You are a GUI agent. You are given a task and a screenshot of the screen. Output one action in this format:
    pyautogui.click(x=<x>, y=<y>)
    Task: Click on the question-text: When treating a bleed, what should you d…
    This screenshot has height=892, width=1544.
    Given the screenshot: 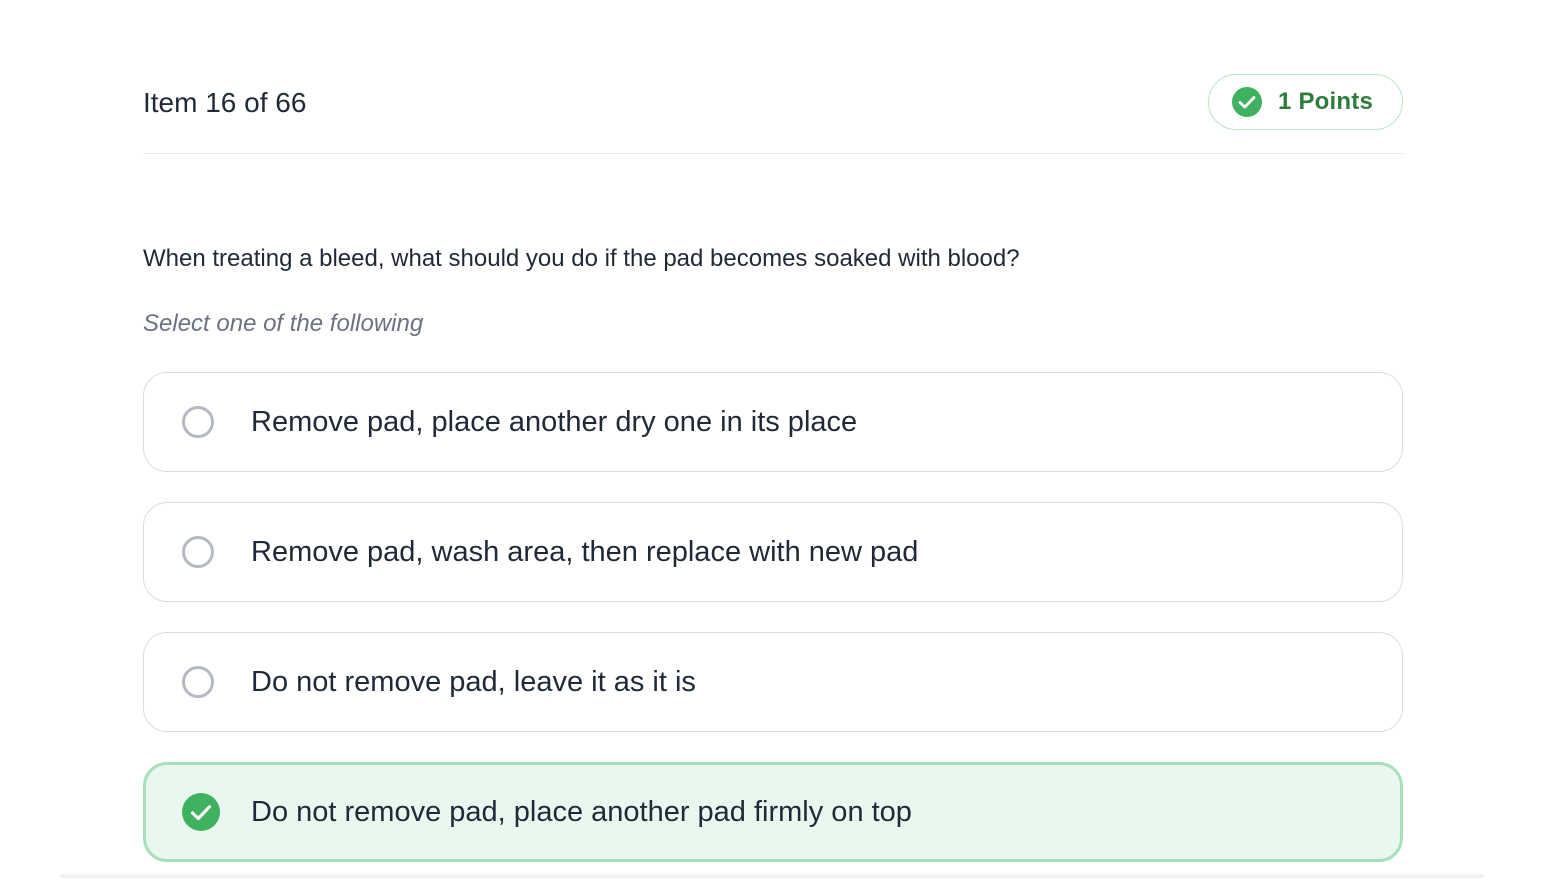 What is the action you would take?
    pyautogui.click(x=581, y=258)
    